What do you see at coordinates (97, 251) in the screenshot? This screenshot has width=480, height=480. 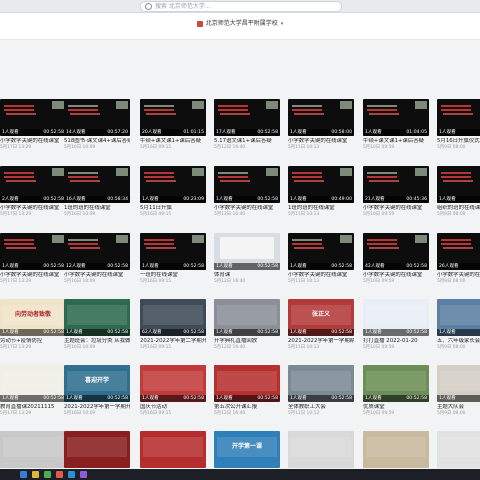 I see `video-thumbnail: 12人观看 00:52:58` at bounding box center [97, 251].